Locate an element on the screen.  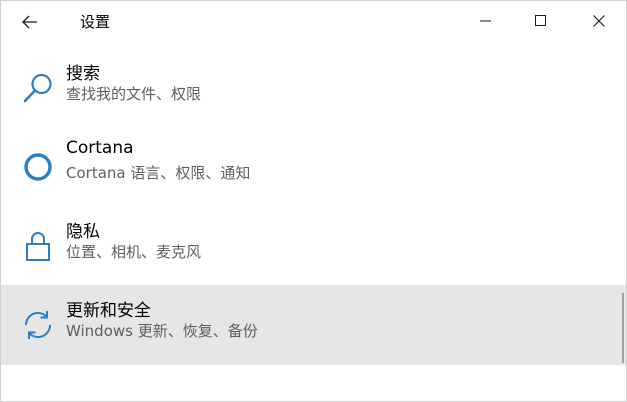
window-title: 设置 is located at coordinates (95, 22).